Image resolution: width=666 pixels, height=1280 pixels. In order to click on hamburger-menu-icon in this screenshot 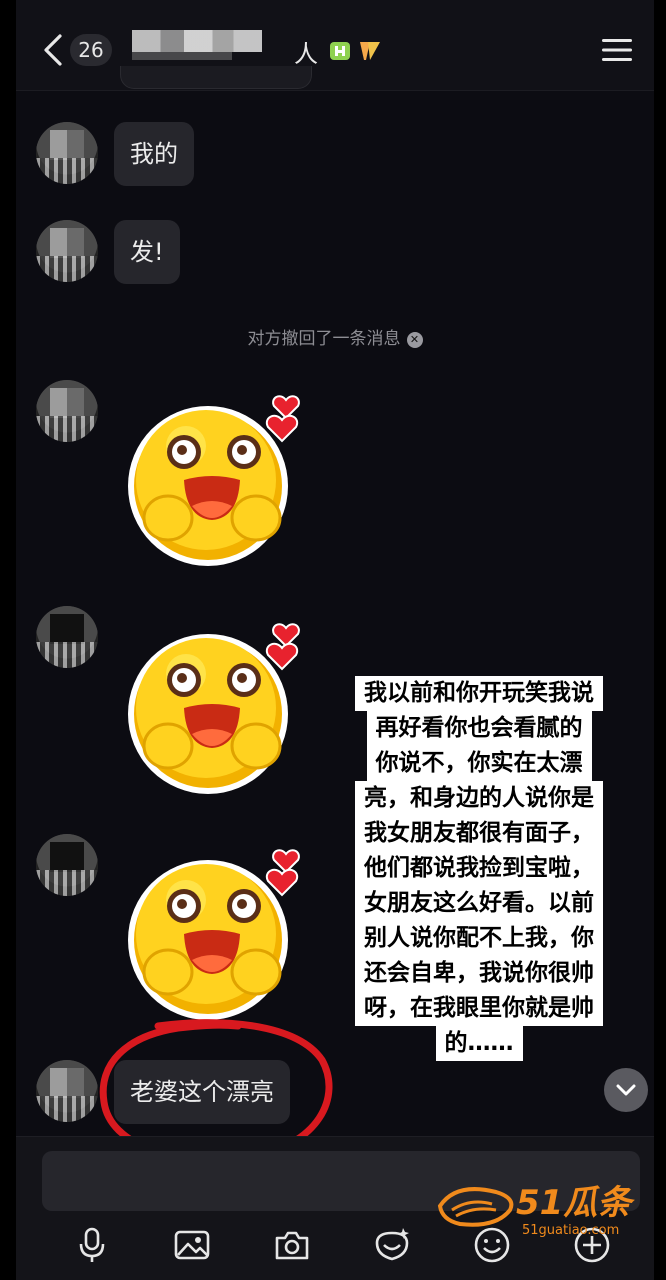, I will do `click(617, 50)`.